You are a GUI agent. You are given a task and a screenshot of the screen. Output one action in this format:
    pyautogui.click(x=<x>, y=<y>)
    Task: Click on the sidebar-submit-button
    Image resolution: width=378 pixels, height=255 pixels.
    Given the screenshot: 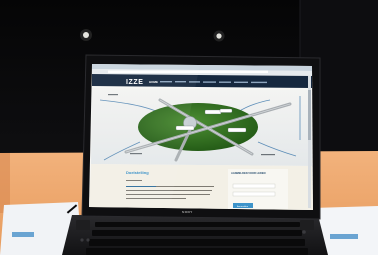 What is the action you would take?
    pyautogui.click(x=243, y=205)
    